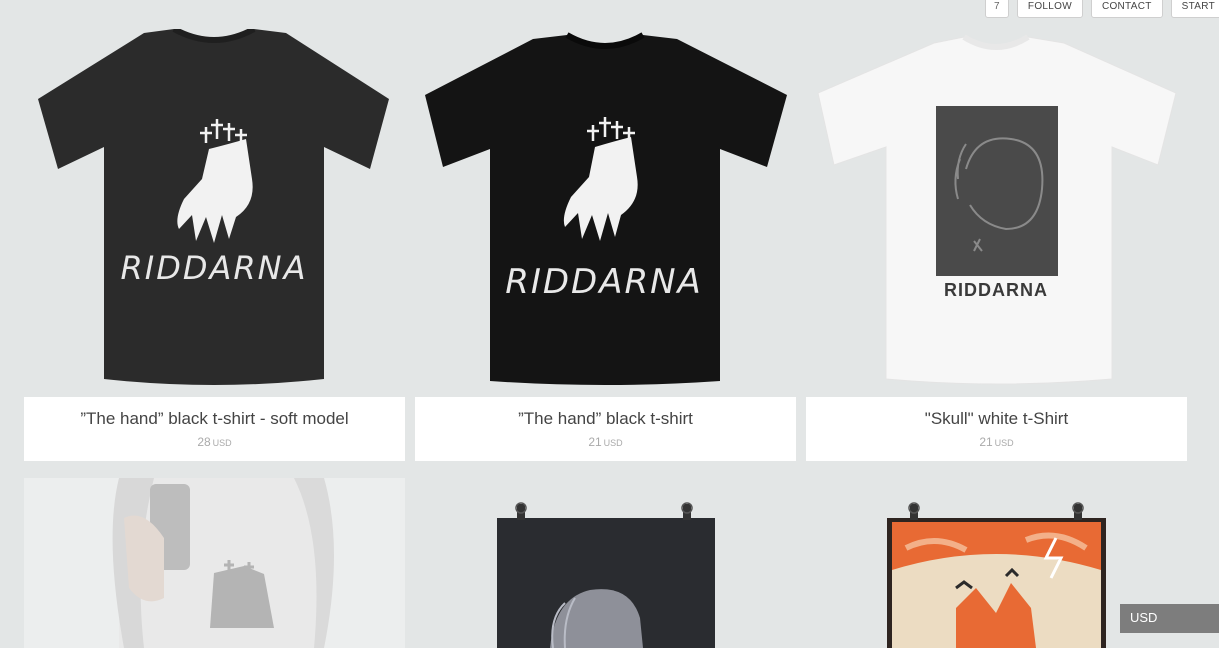  I want to click on product-title: ”The hand” black t-shirt - soft model, so click(214, 413).